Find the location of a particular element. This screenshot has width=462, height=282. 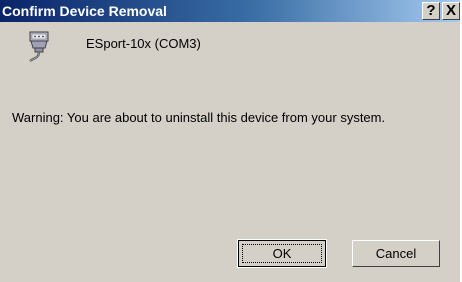

device-name: ESport-10x (COM3) is located at coordinates (143, 43).